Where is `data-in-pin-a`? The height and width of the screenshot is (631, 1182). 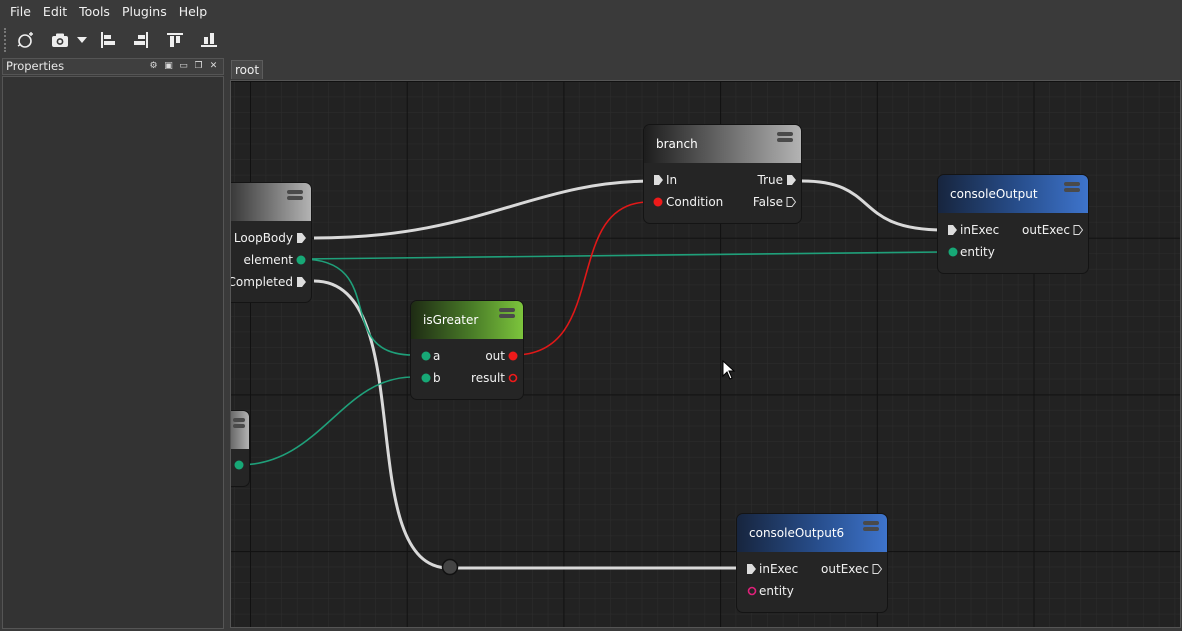 data-in-pin-a is located at coordinates (426, 356).